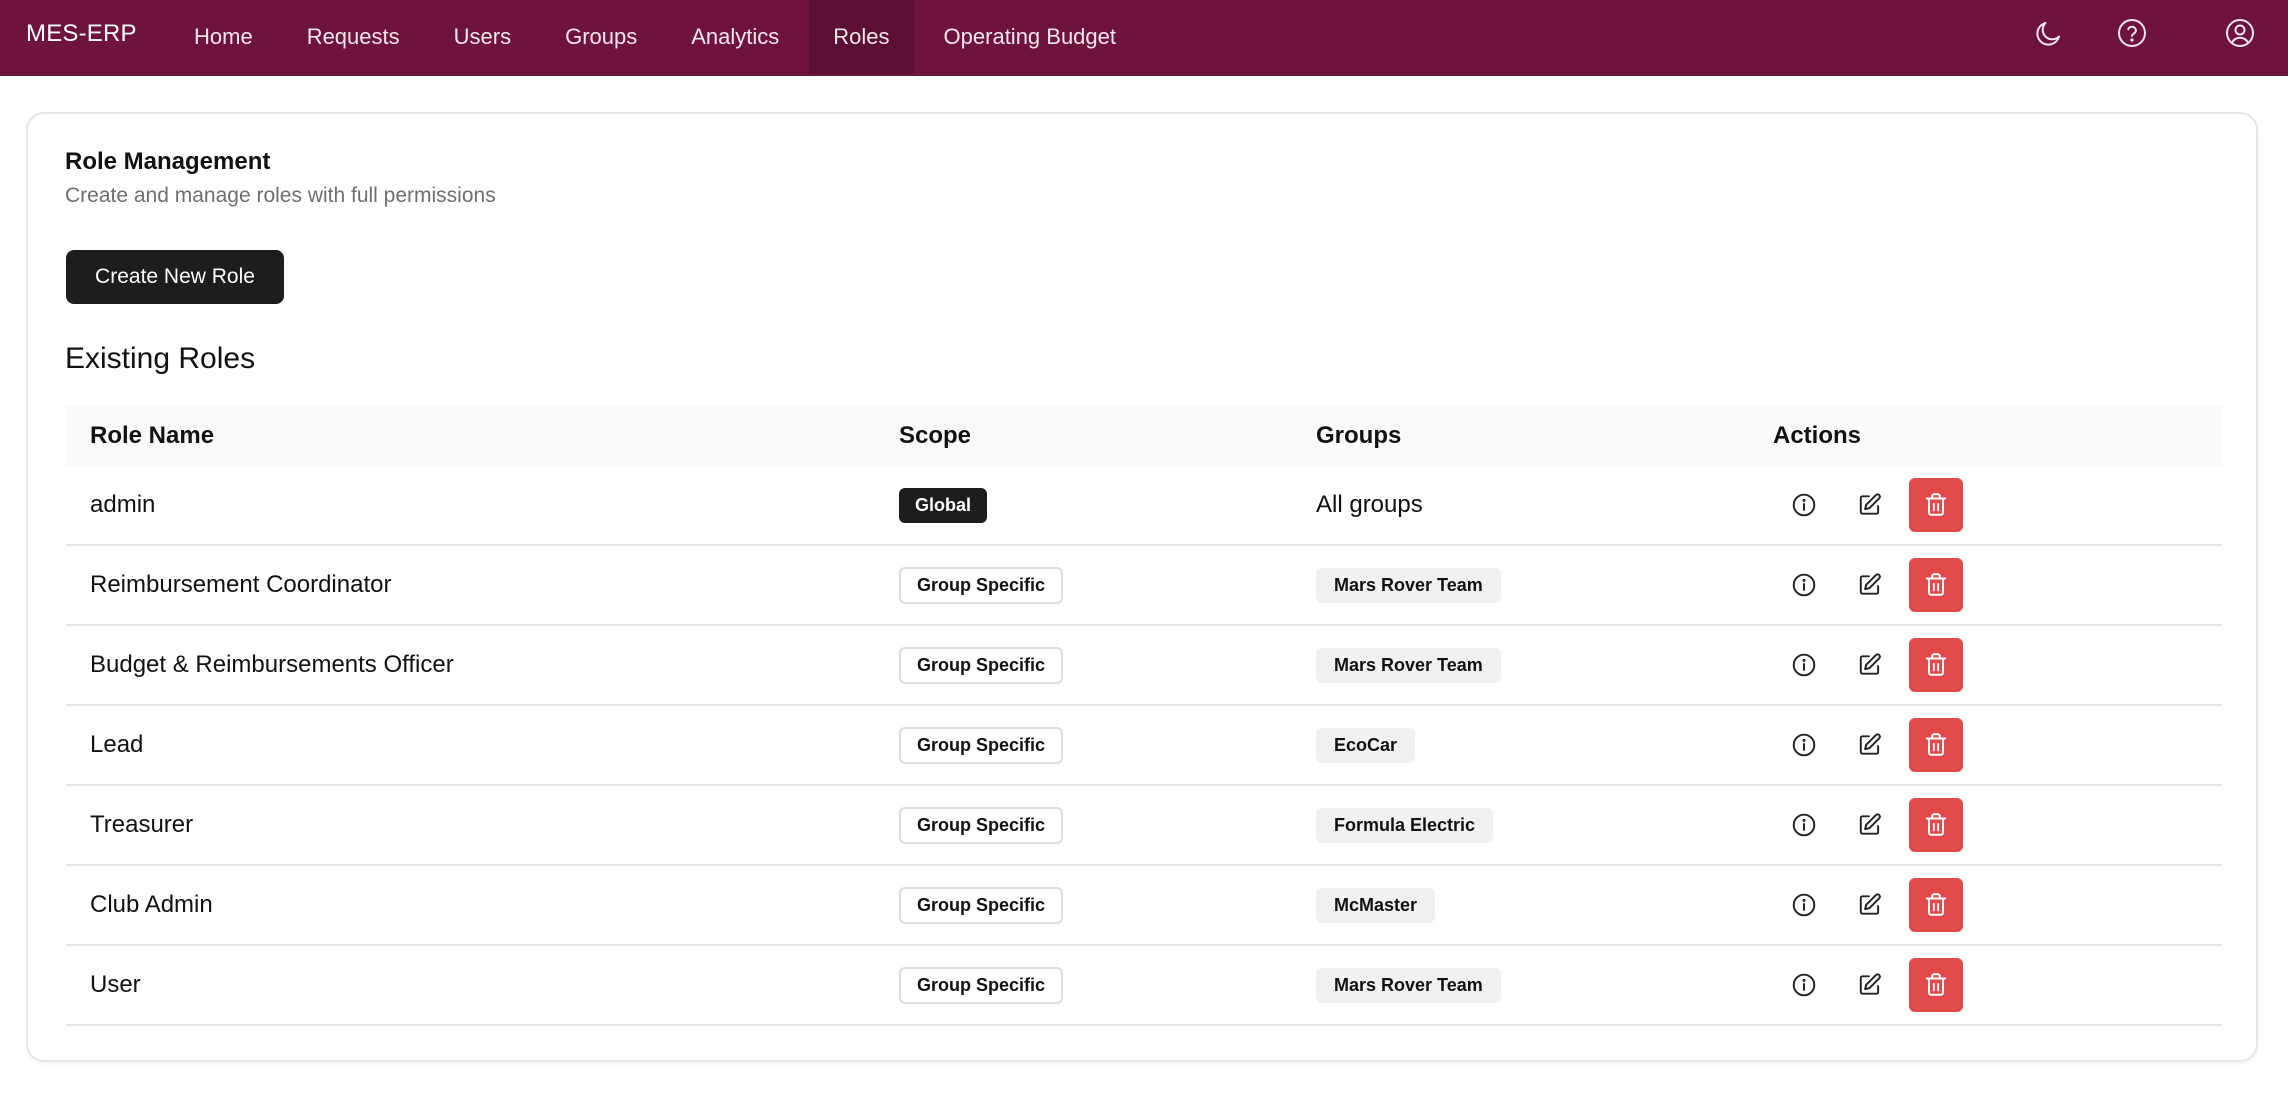 This screenshot has height=1102, width=2288. I want to click on table-header: Role Name Scope Groups Actions, so click(1144, 436).